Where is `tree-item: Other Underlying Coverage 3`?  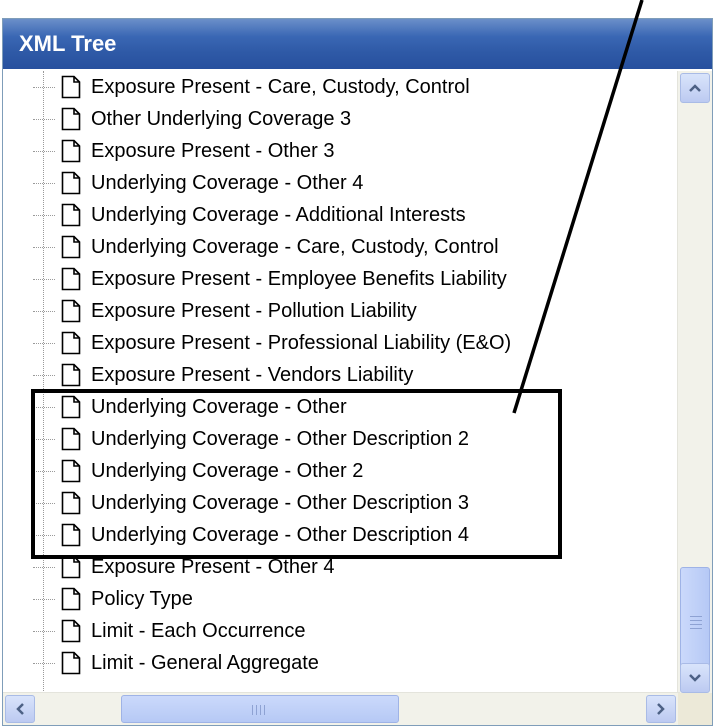
tree-item: Other Underlying Coverage 3 is located at coordinates (182, 119).